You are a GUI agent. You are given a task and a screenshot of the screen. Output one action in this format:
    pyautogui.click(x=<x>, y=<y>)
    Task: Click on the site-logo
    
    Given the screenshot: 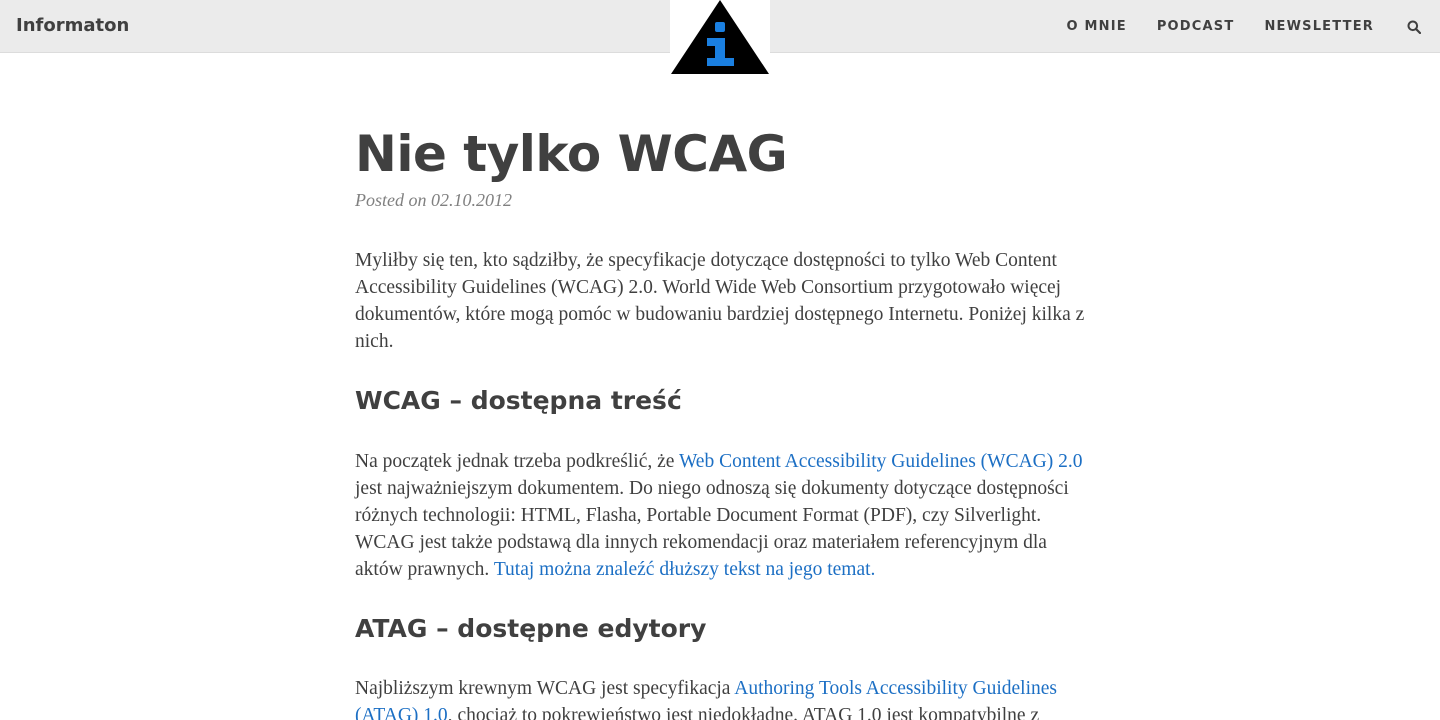 What is the action you would take?
    pyautogui.click(x=720, y=38)
    